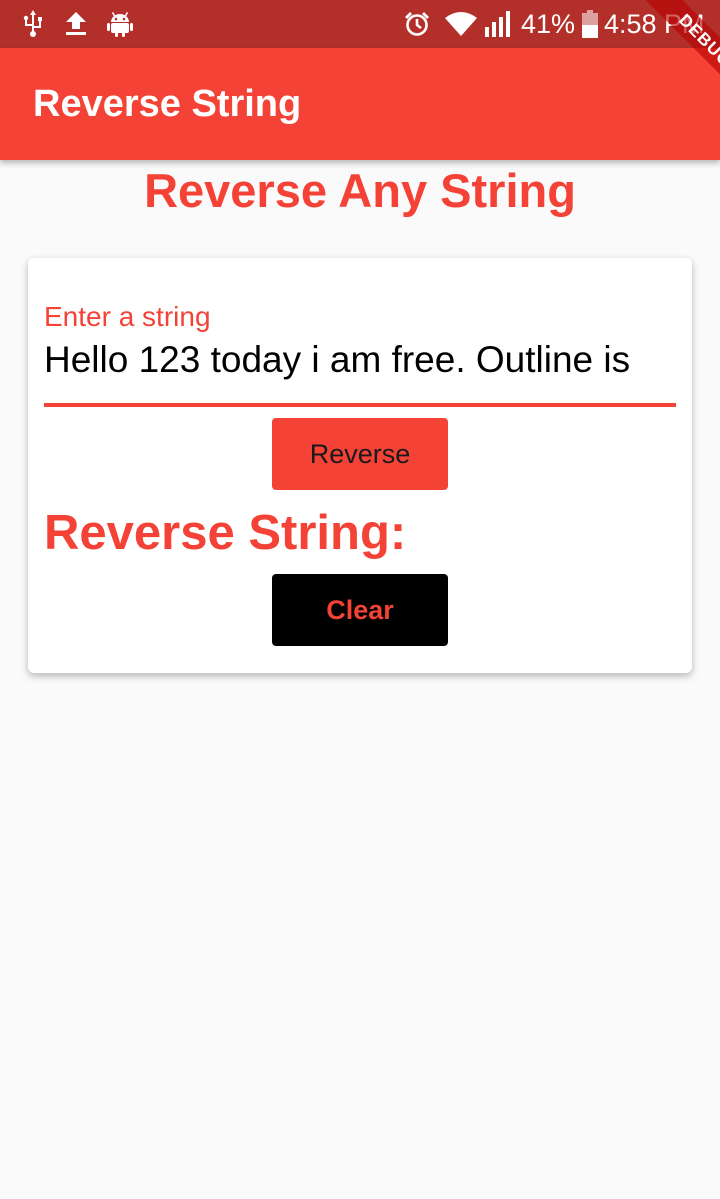 This screenshot has height=1199, width=720. What do you see at coordinates (360, 190) in the screenshot?
I see `page-heading: Reverse Any String` at bounding box center [360, 190].